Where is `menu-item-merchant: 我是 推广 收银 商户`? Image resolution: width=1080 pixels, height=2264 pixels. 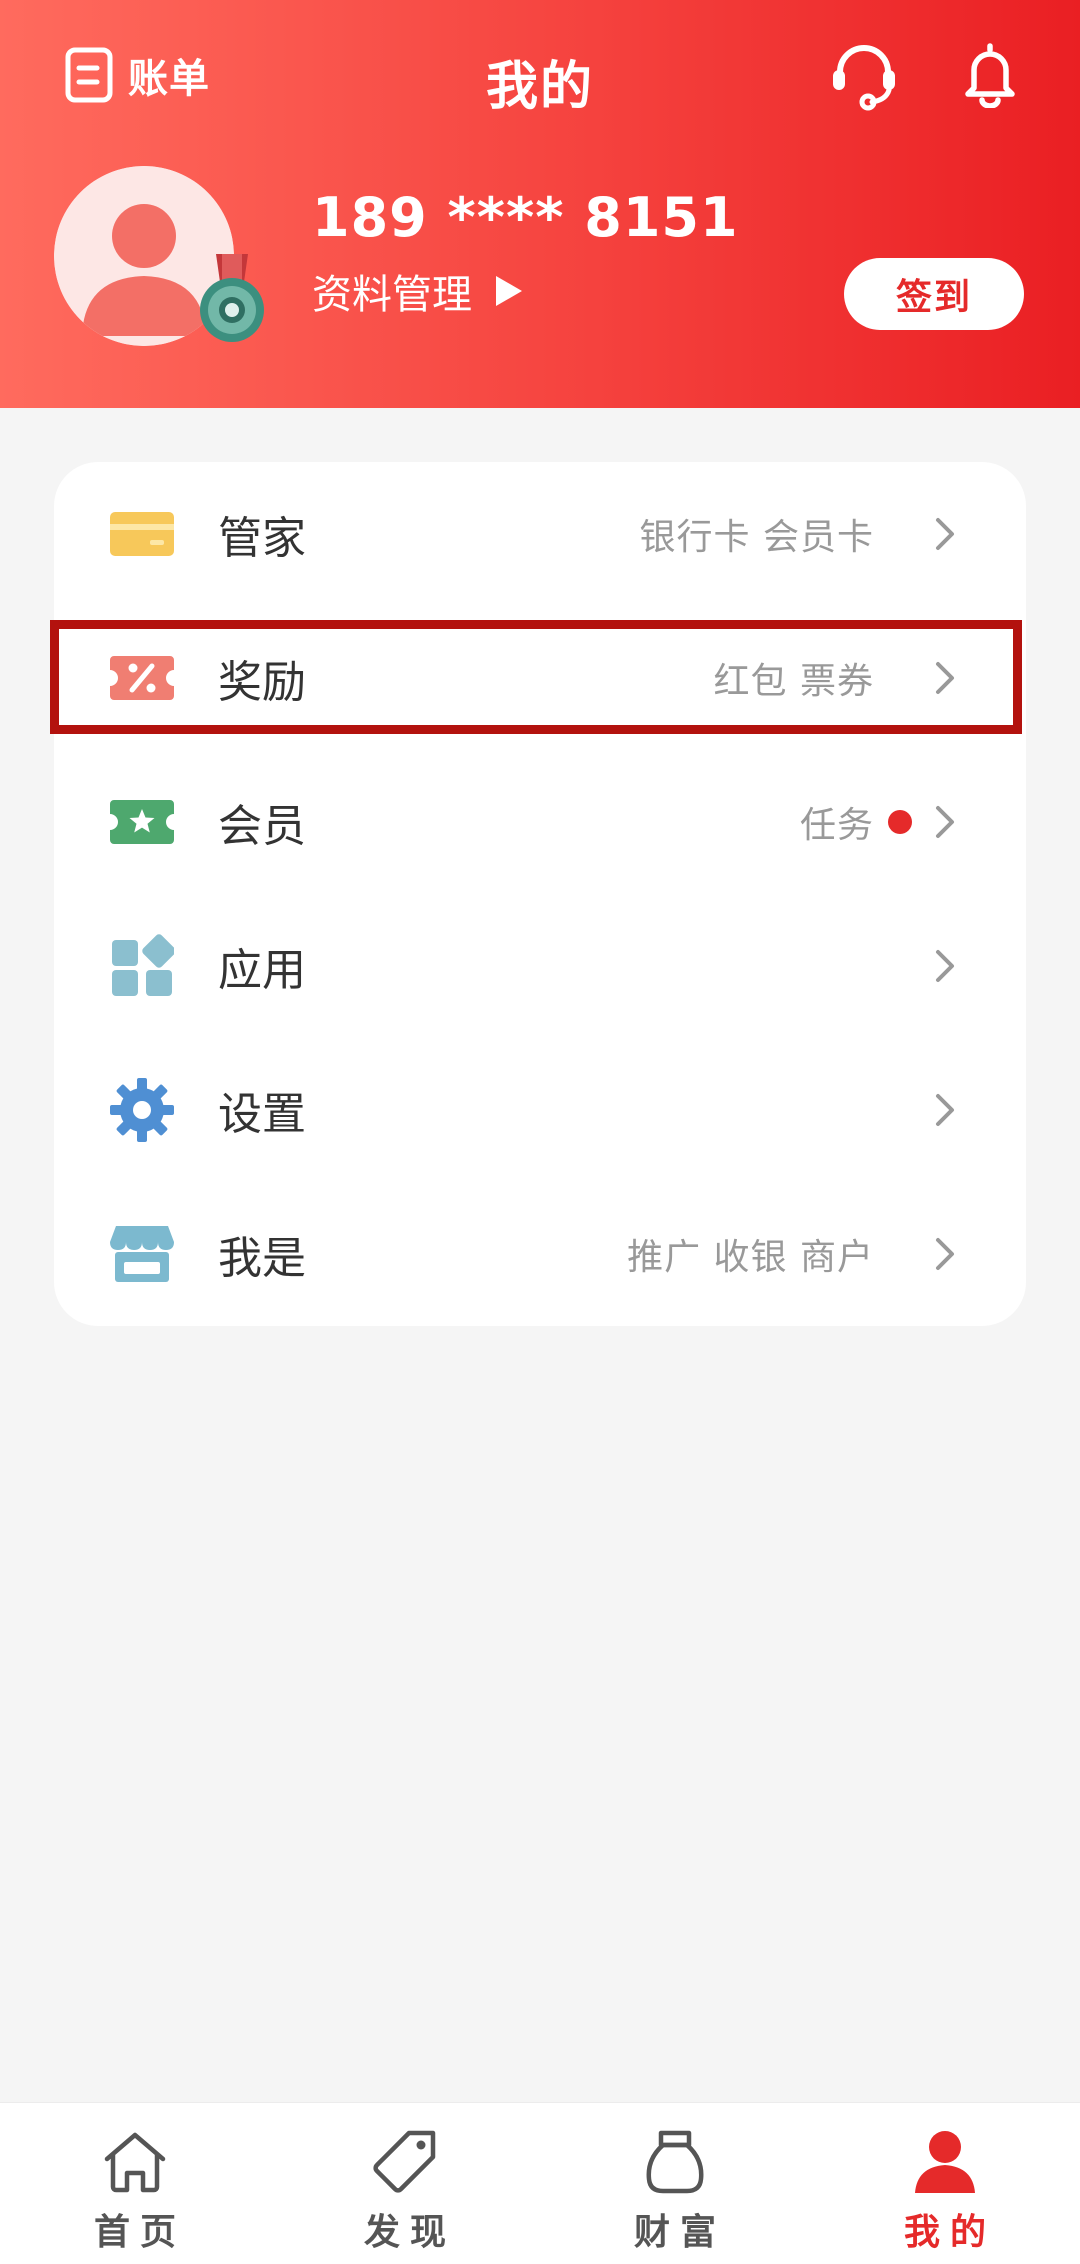 menu-item-merchant: 我是 推广 收银 商户 is located at coordinates (540, 1254).